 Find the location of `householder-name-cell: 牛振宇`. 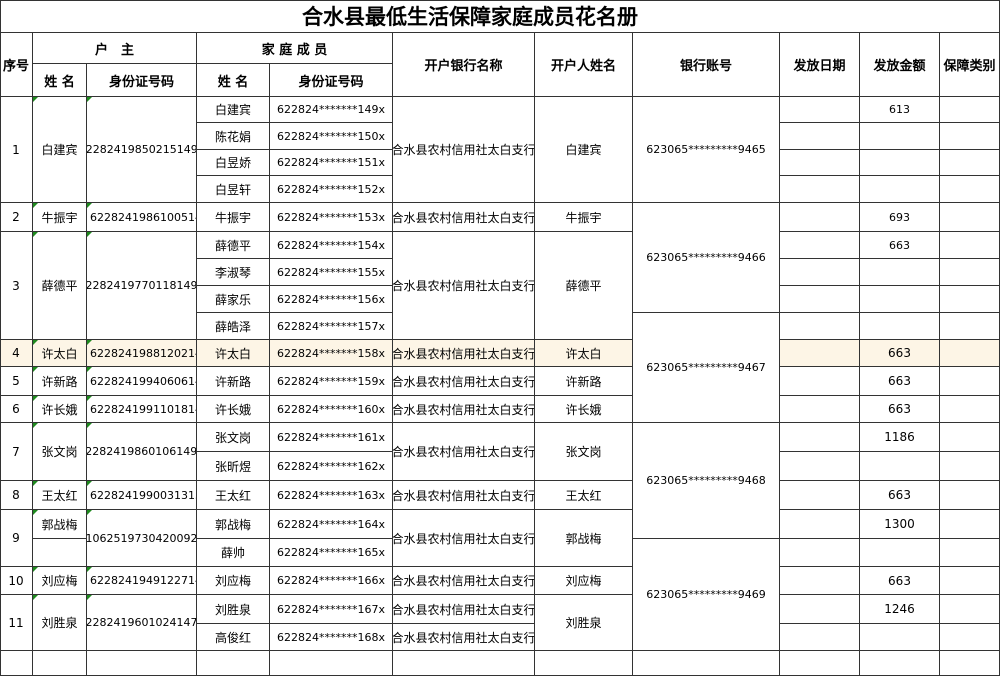

householder-name-cell: 牛振宇 is located at coordinates (60, 217).